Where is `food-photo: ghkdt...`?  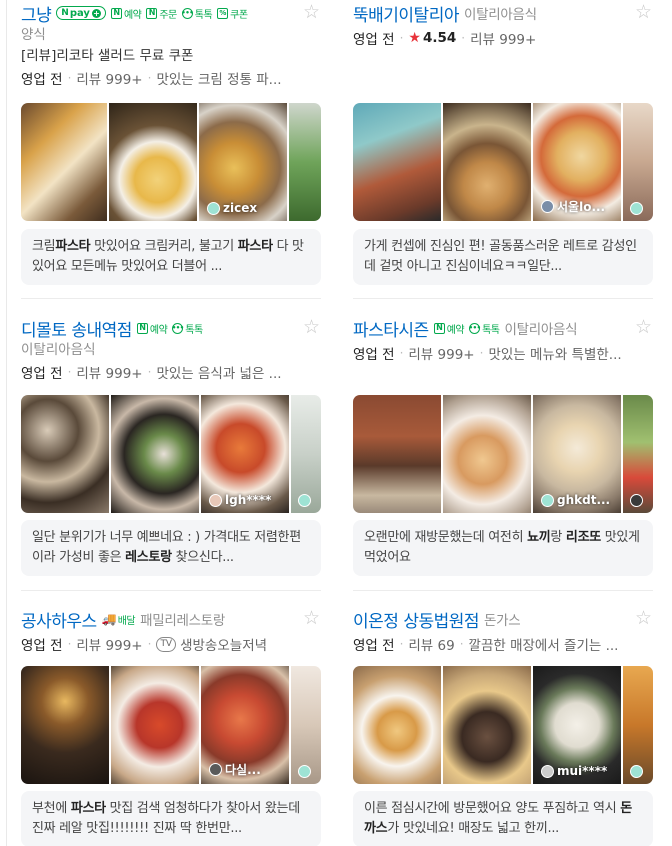 food-photo: ghkdt... is located at coordinates (577, 454).